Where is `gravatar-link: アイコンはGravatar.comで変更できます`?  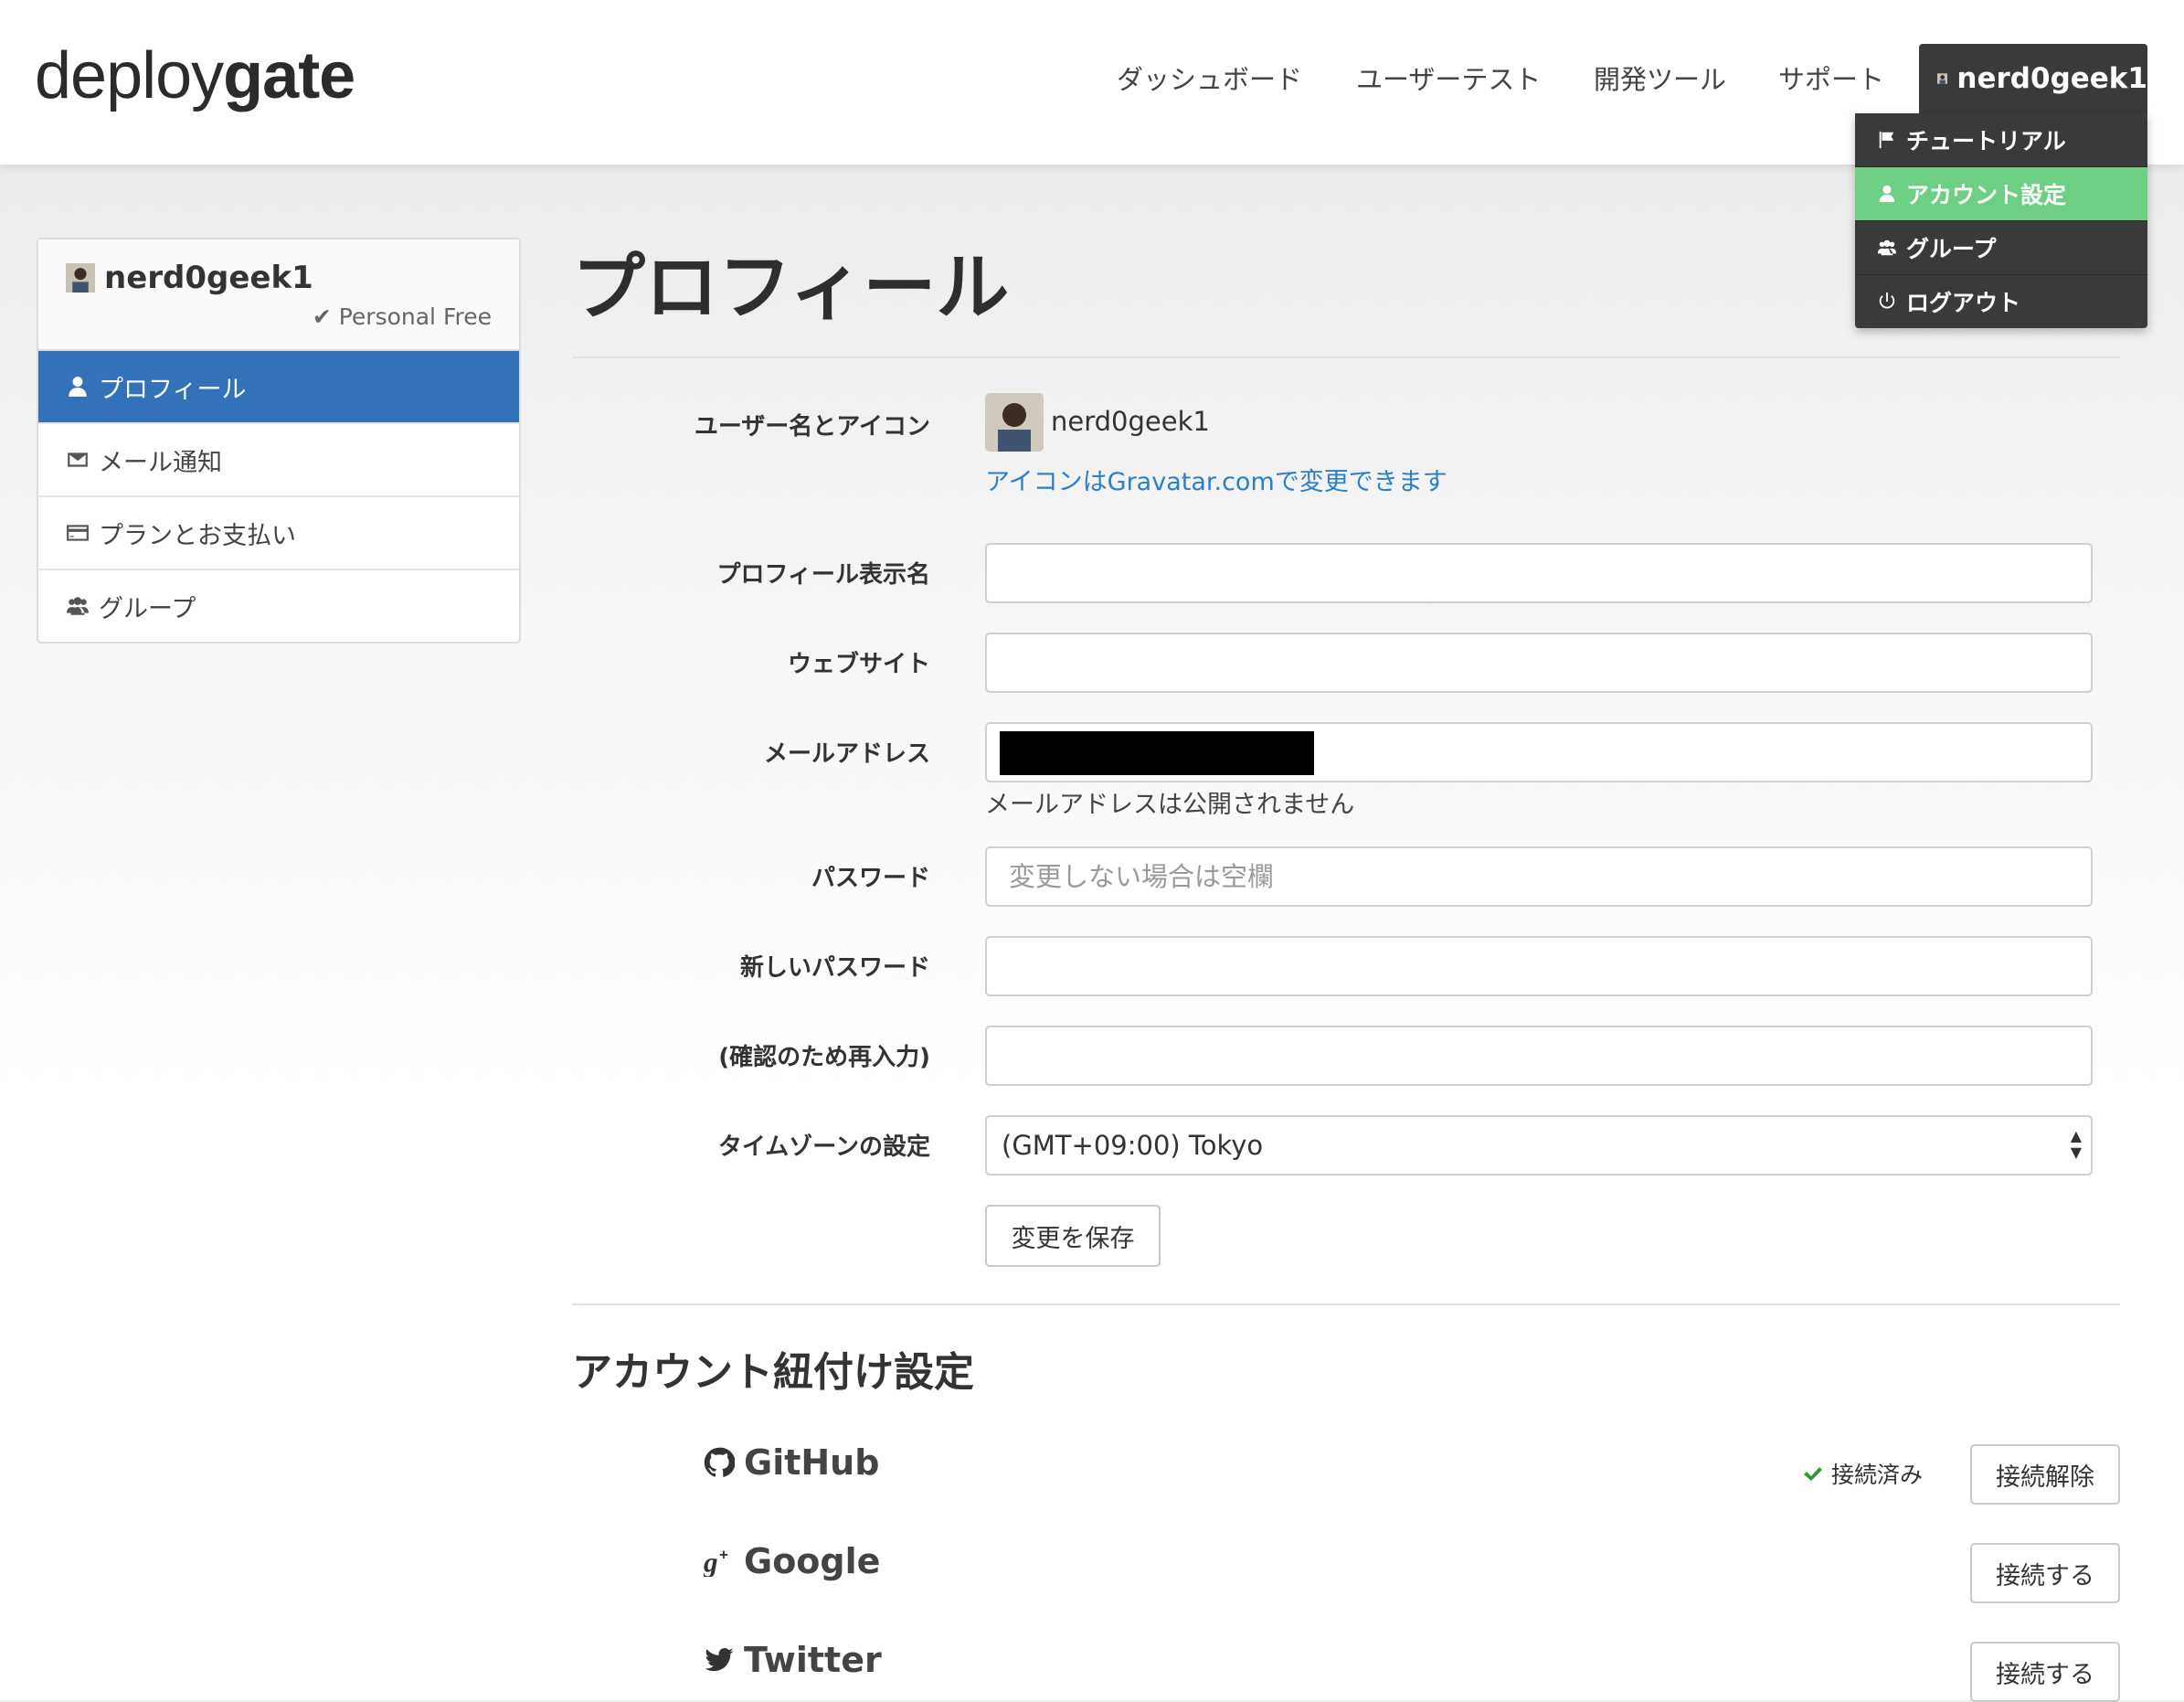 gravatar-link: アイコンはGravatar.comで変更できます is located at coordinates (1216, 479).